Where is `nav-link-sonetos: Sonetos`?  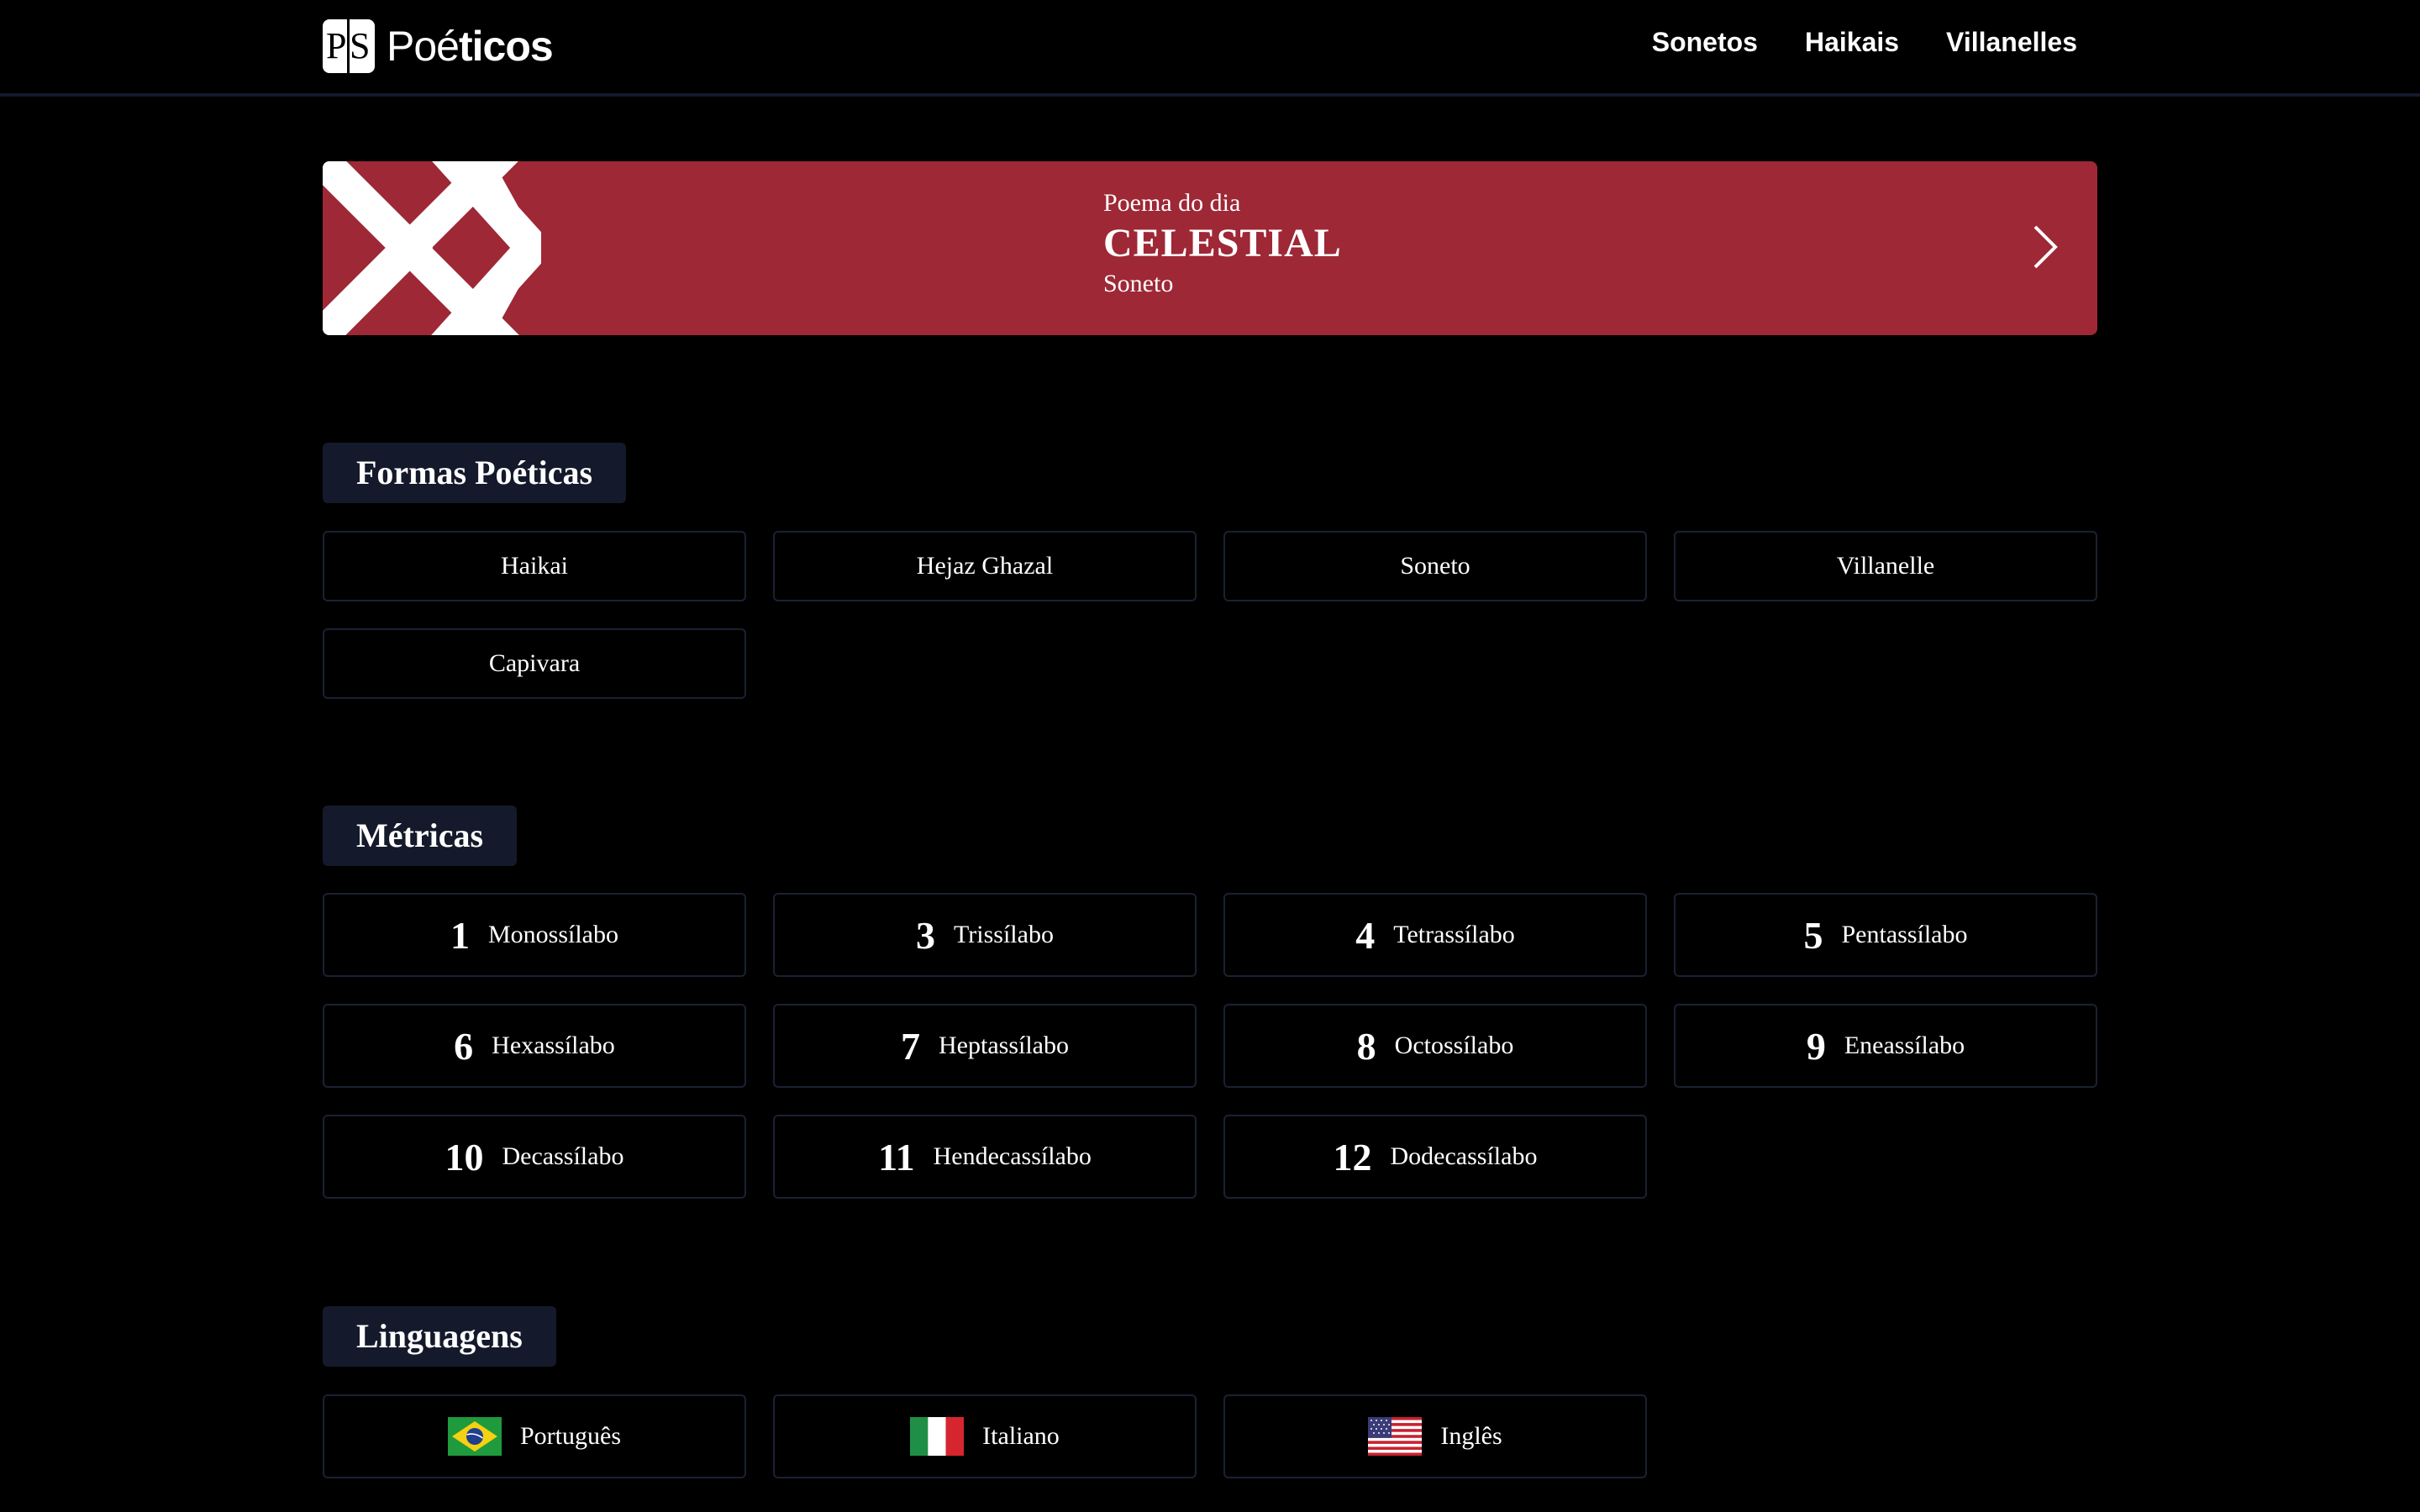
nav-link-sonetos: Sonetos is located at coordinates (1705, 42).